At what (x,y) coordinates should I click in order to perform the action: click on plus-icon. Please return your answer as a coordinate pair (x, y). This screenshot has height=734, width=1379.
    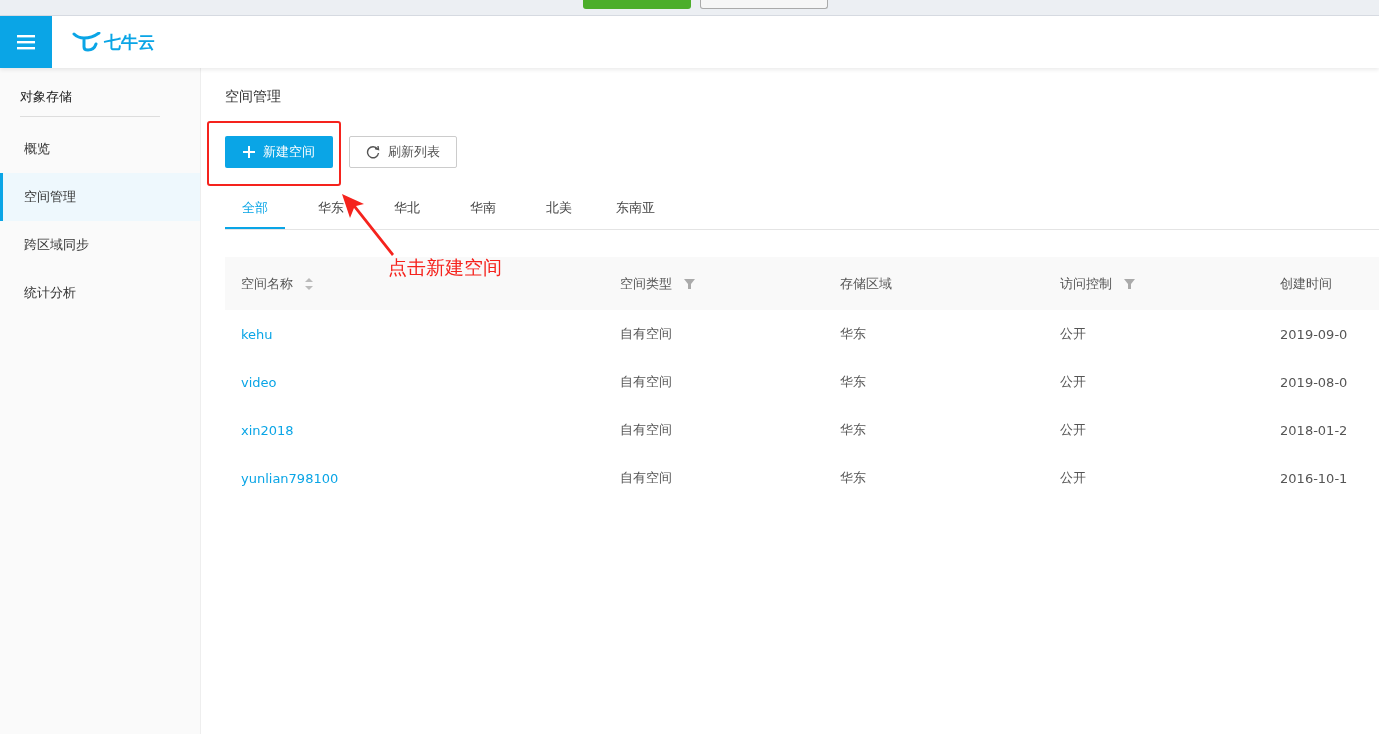
    Looking at the image, I should click on (249, 152).